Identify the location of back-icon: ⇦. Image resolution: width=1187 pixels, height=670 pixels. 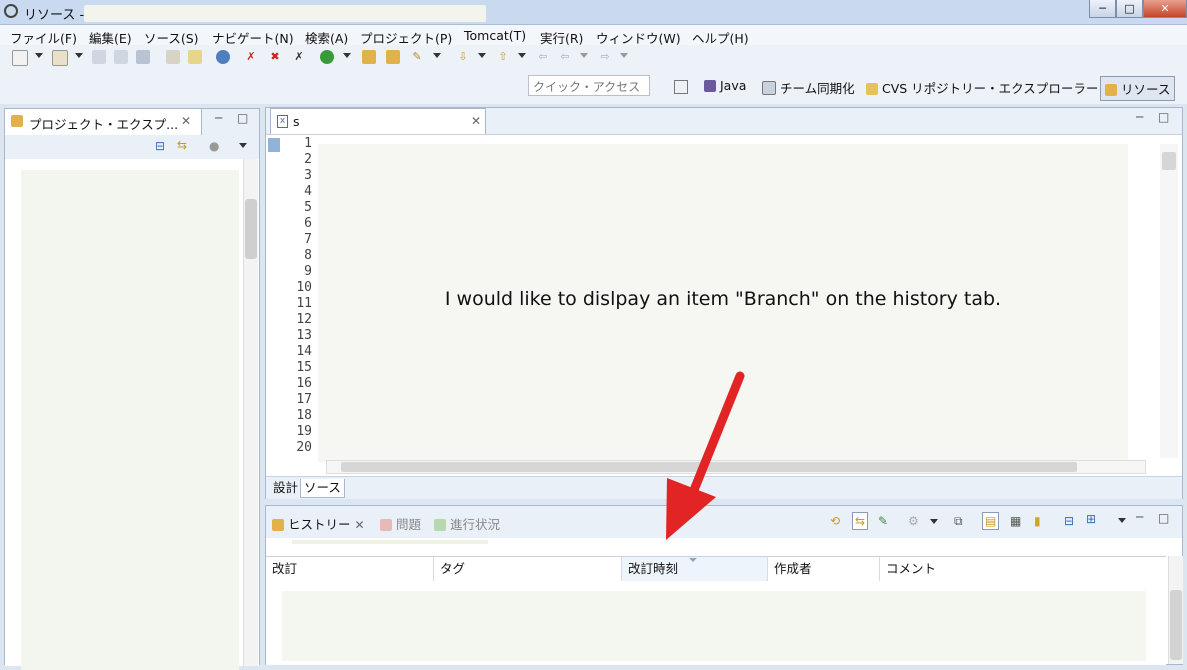
(565, 57).